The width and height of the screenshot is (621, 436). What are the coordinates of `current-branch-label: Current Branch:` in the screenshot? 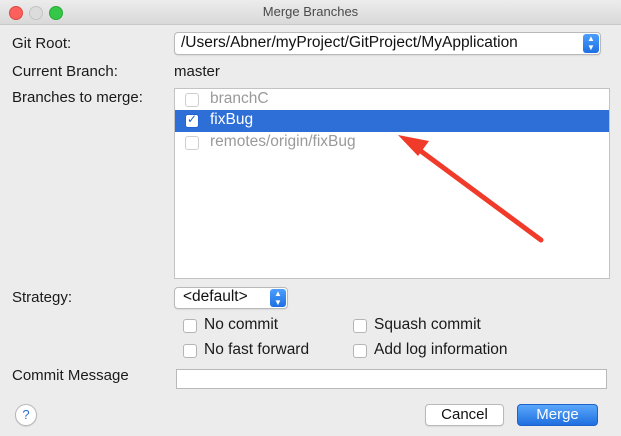 It's located at (65, 71).